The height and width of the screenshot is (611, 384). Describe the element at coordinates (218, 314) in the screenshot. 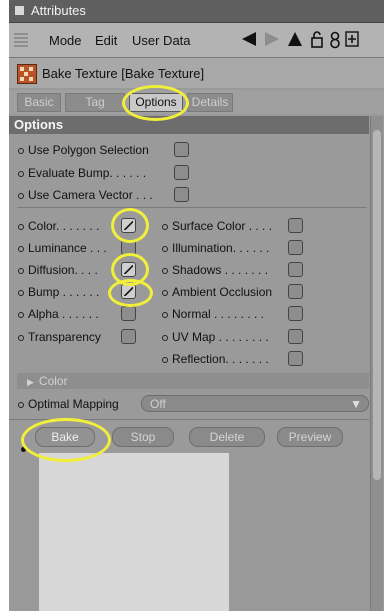

I see `channel-label: Normal . . . . . . . .` at that location.